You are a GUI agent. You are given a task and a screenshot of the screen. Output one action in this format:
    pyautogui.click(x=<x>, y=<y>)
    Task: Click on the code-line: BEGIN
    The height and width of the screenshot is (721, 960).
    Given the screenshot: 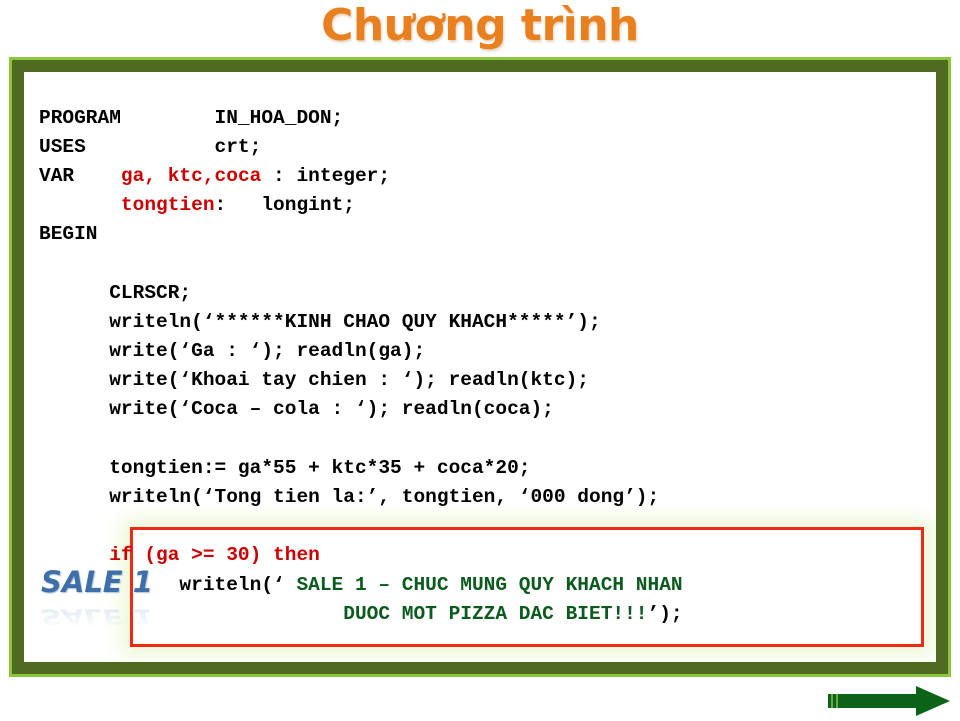 What is the action you would take?
    pyautogui.click(x=361, y=234)
    